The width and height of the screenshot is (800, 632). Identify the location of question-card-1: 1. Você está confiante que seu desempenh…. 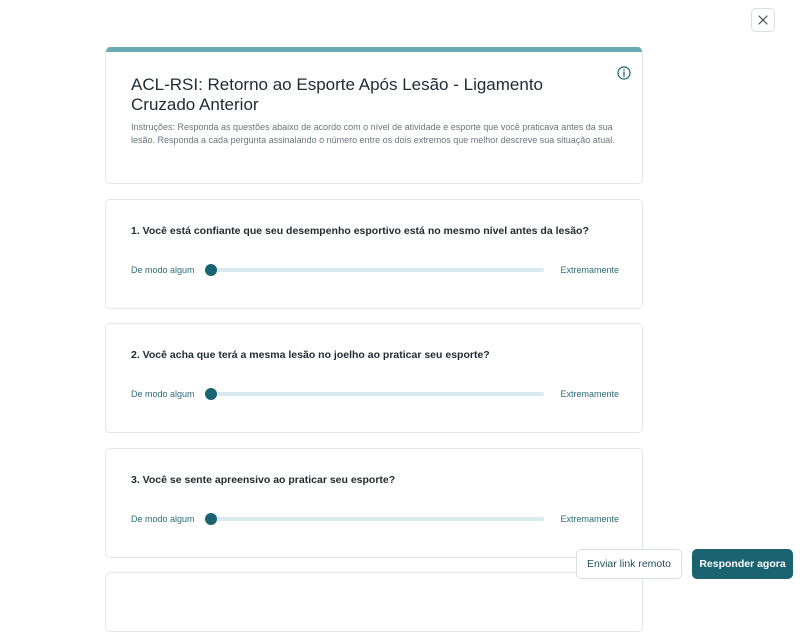
(374, 254).